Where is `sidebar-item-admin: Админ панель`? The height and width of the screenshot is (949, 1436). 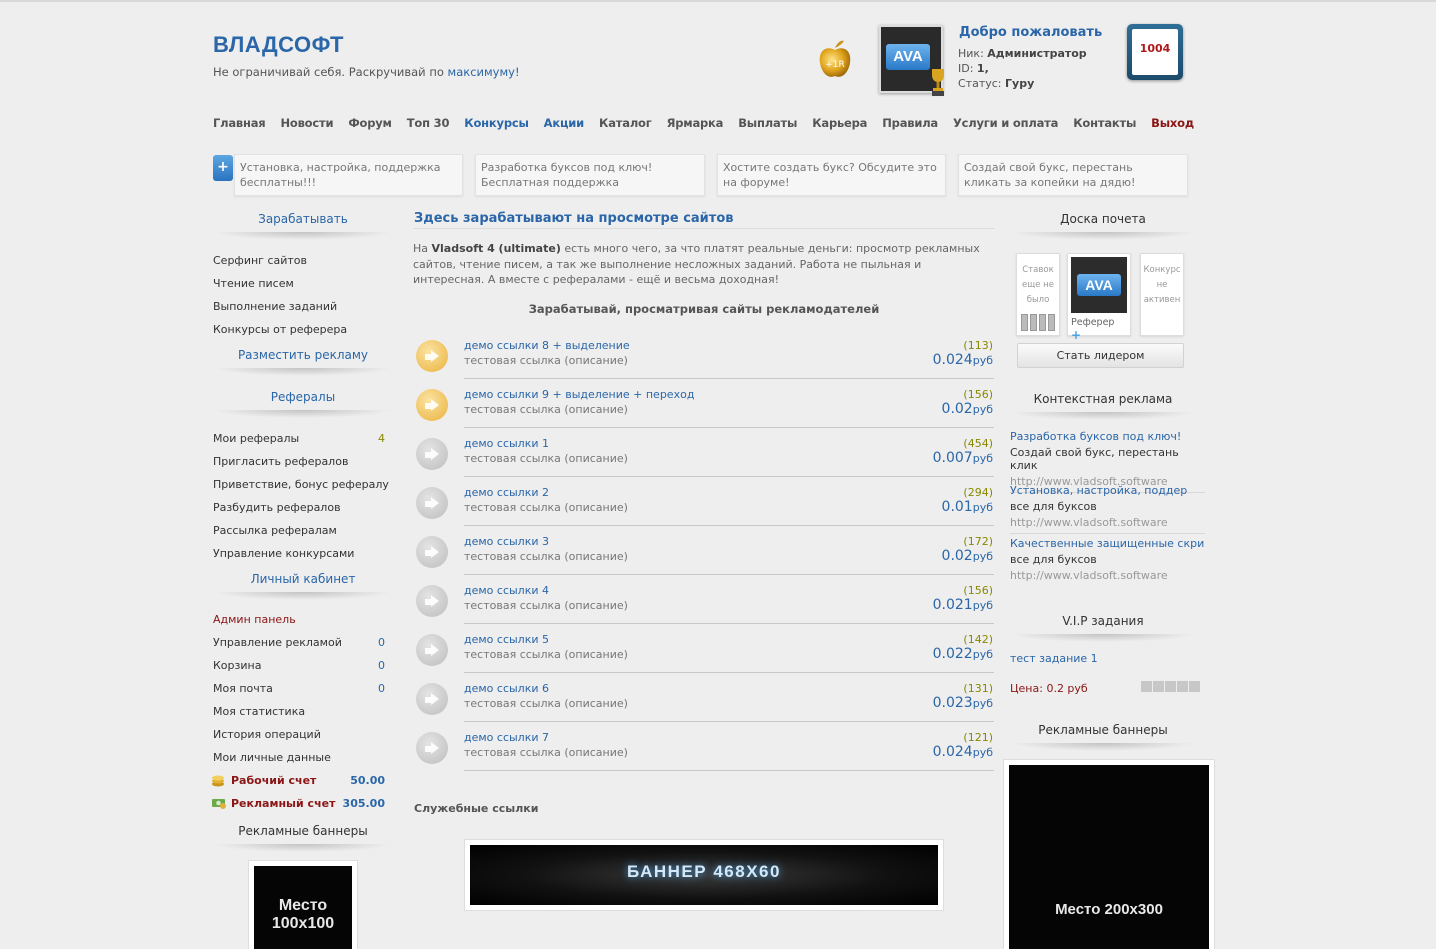
sidebar-item-admin: Админ панель is located at coordinates (254, 619).